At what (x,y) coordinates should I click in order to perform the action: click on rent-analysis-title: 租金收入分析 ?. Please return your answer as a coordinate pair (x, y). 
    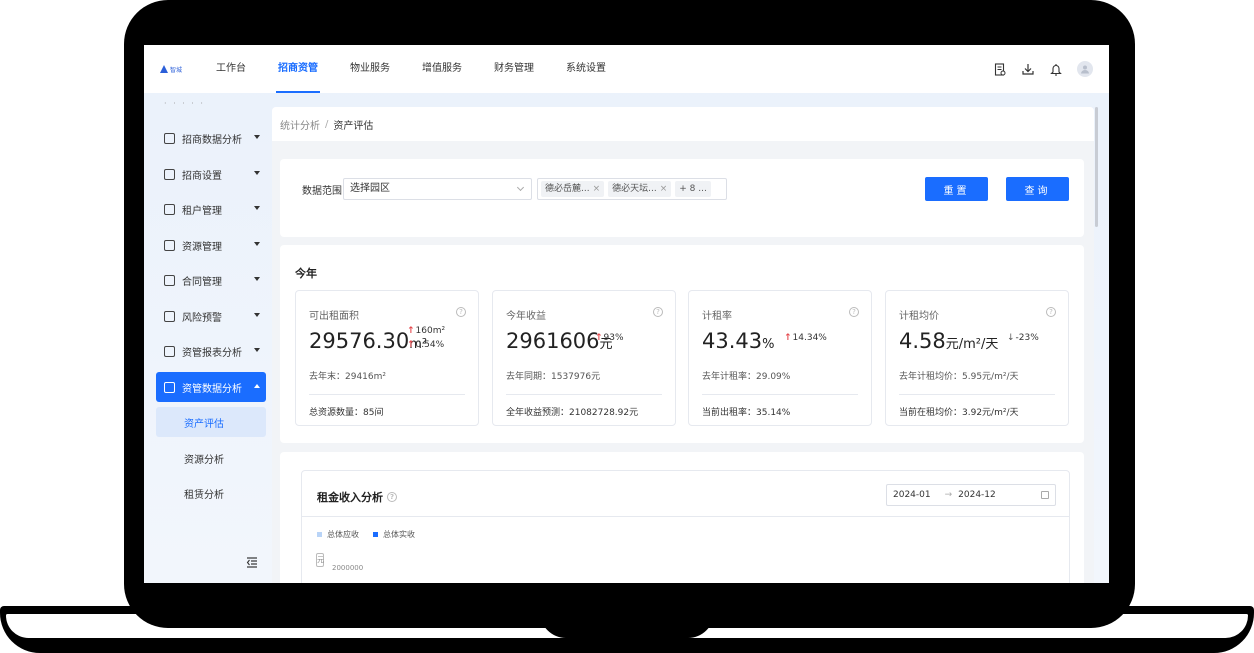
    Looking at the image, I should click on (357, 497).